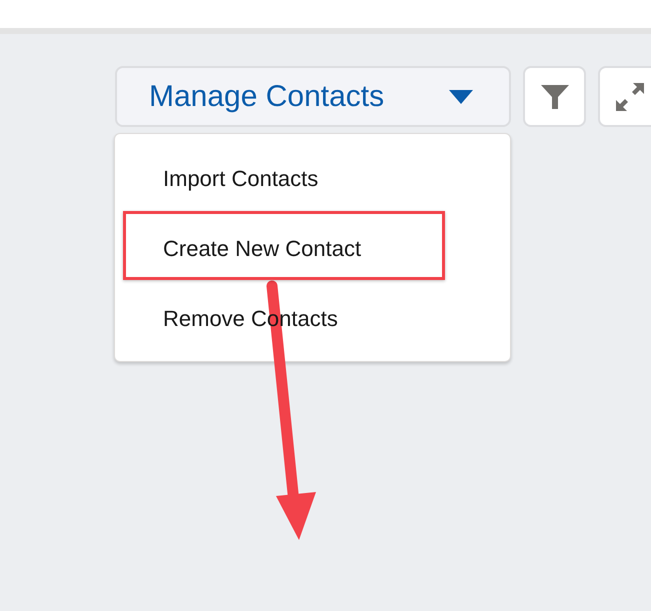 Image resolution: width=651 pixels, height=611 pixels. I want to click on manage-contacts-menu-button: Manage Contacts, so click(313, 96).